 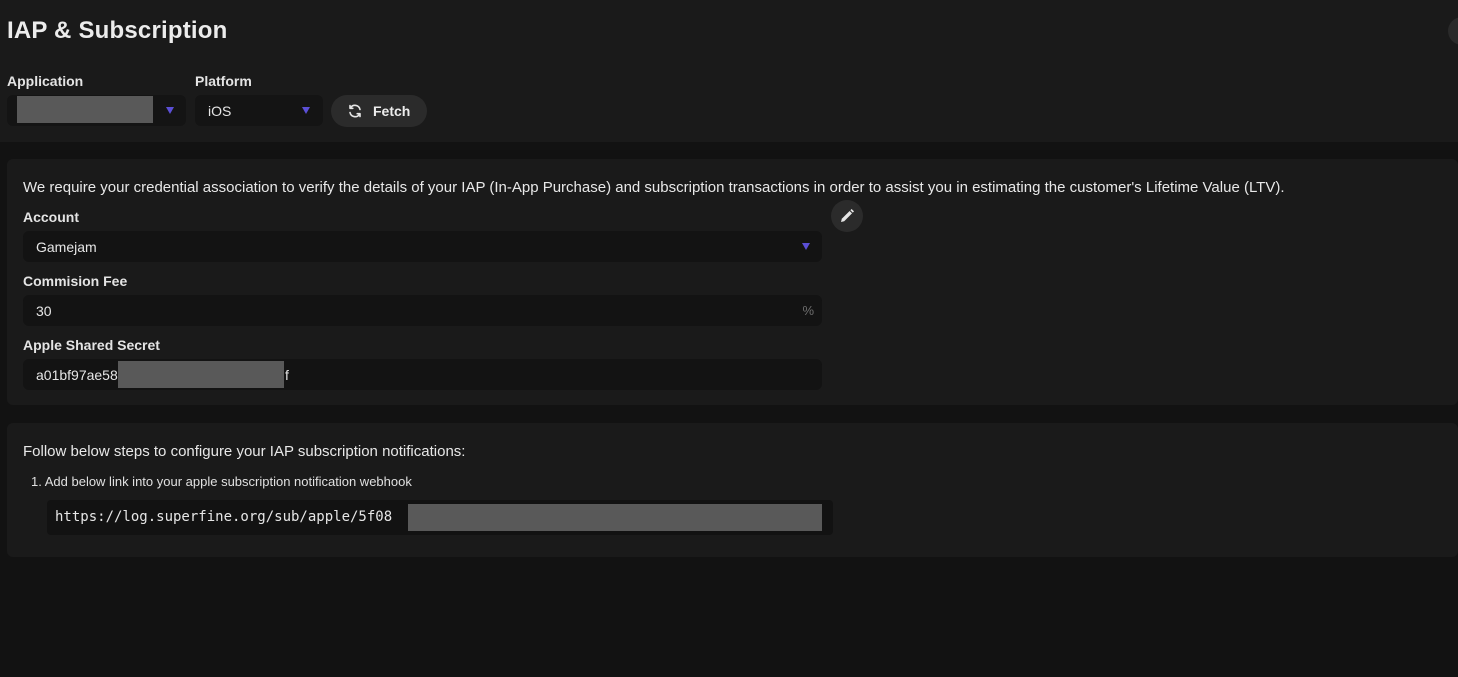 I want to click on redacted-secret, so click(x=201, y=374).